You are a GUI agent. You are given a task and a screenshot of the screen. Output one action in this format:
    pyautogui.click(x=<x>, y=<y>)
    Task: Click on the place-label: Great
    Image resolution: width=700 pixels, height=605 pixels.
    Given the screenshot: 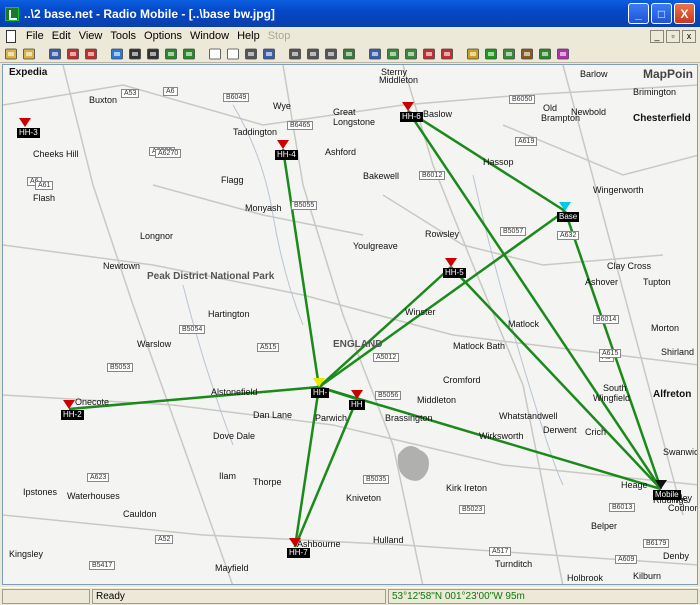 What is the action you would take?
    pyautogui.click(x=344, y=112)
    